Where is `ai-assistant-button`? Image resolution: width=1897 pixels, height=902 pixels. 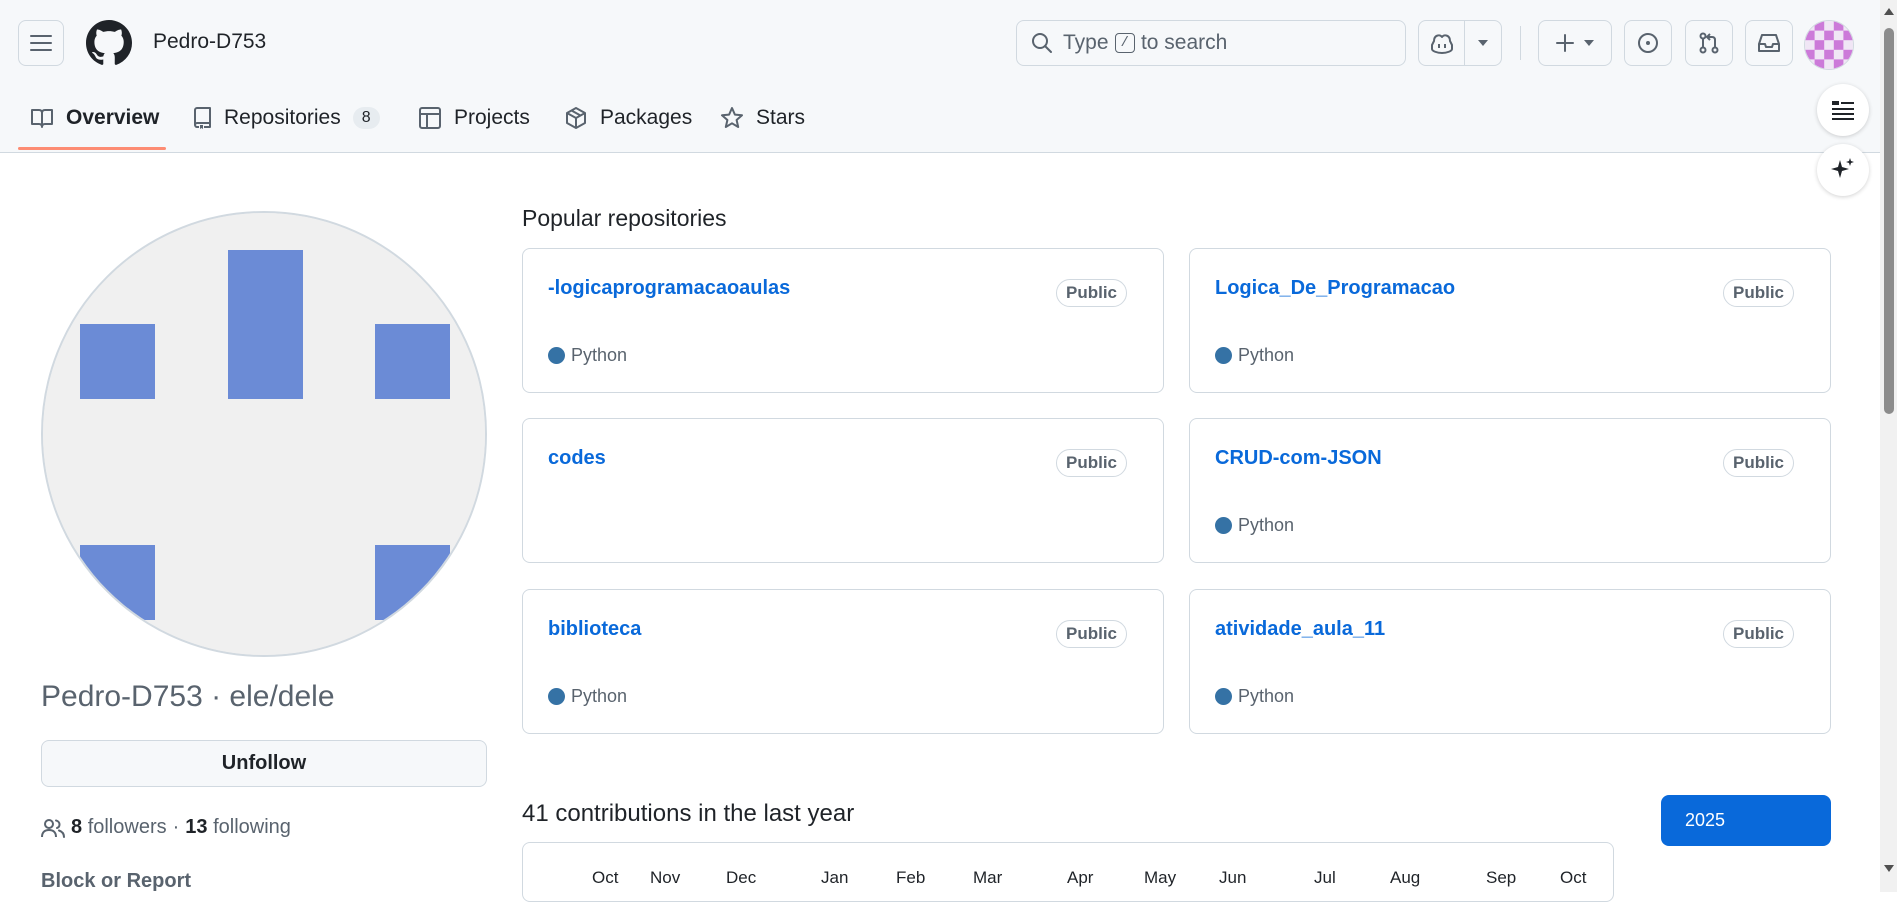 ai-assistant-button is located at coordinates (1843, 170).